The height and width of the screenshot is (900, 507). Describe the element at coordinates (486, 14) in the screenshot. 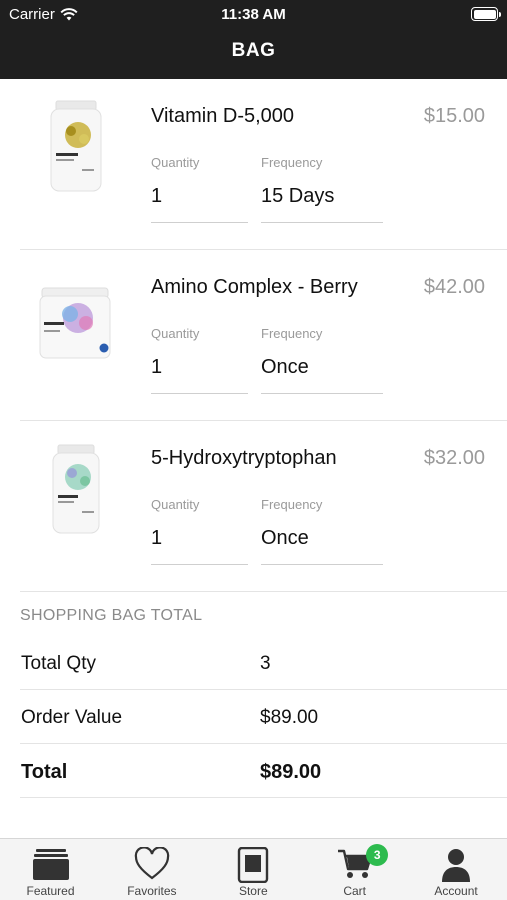

I see `battery-icon` at that location.